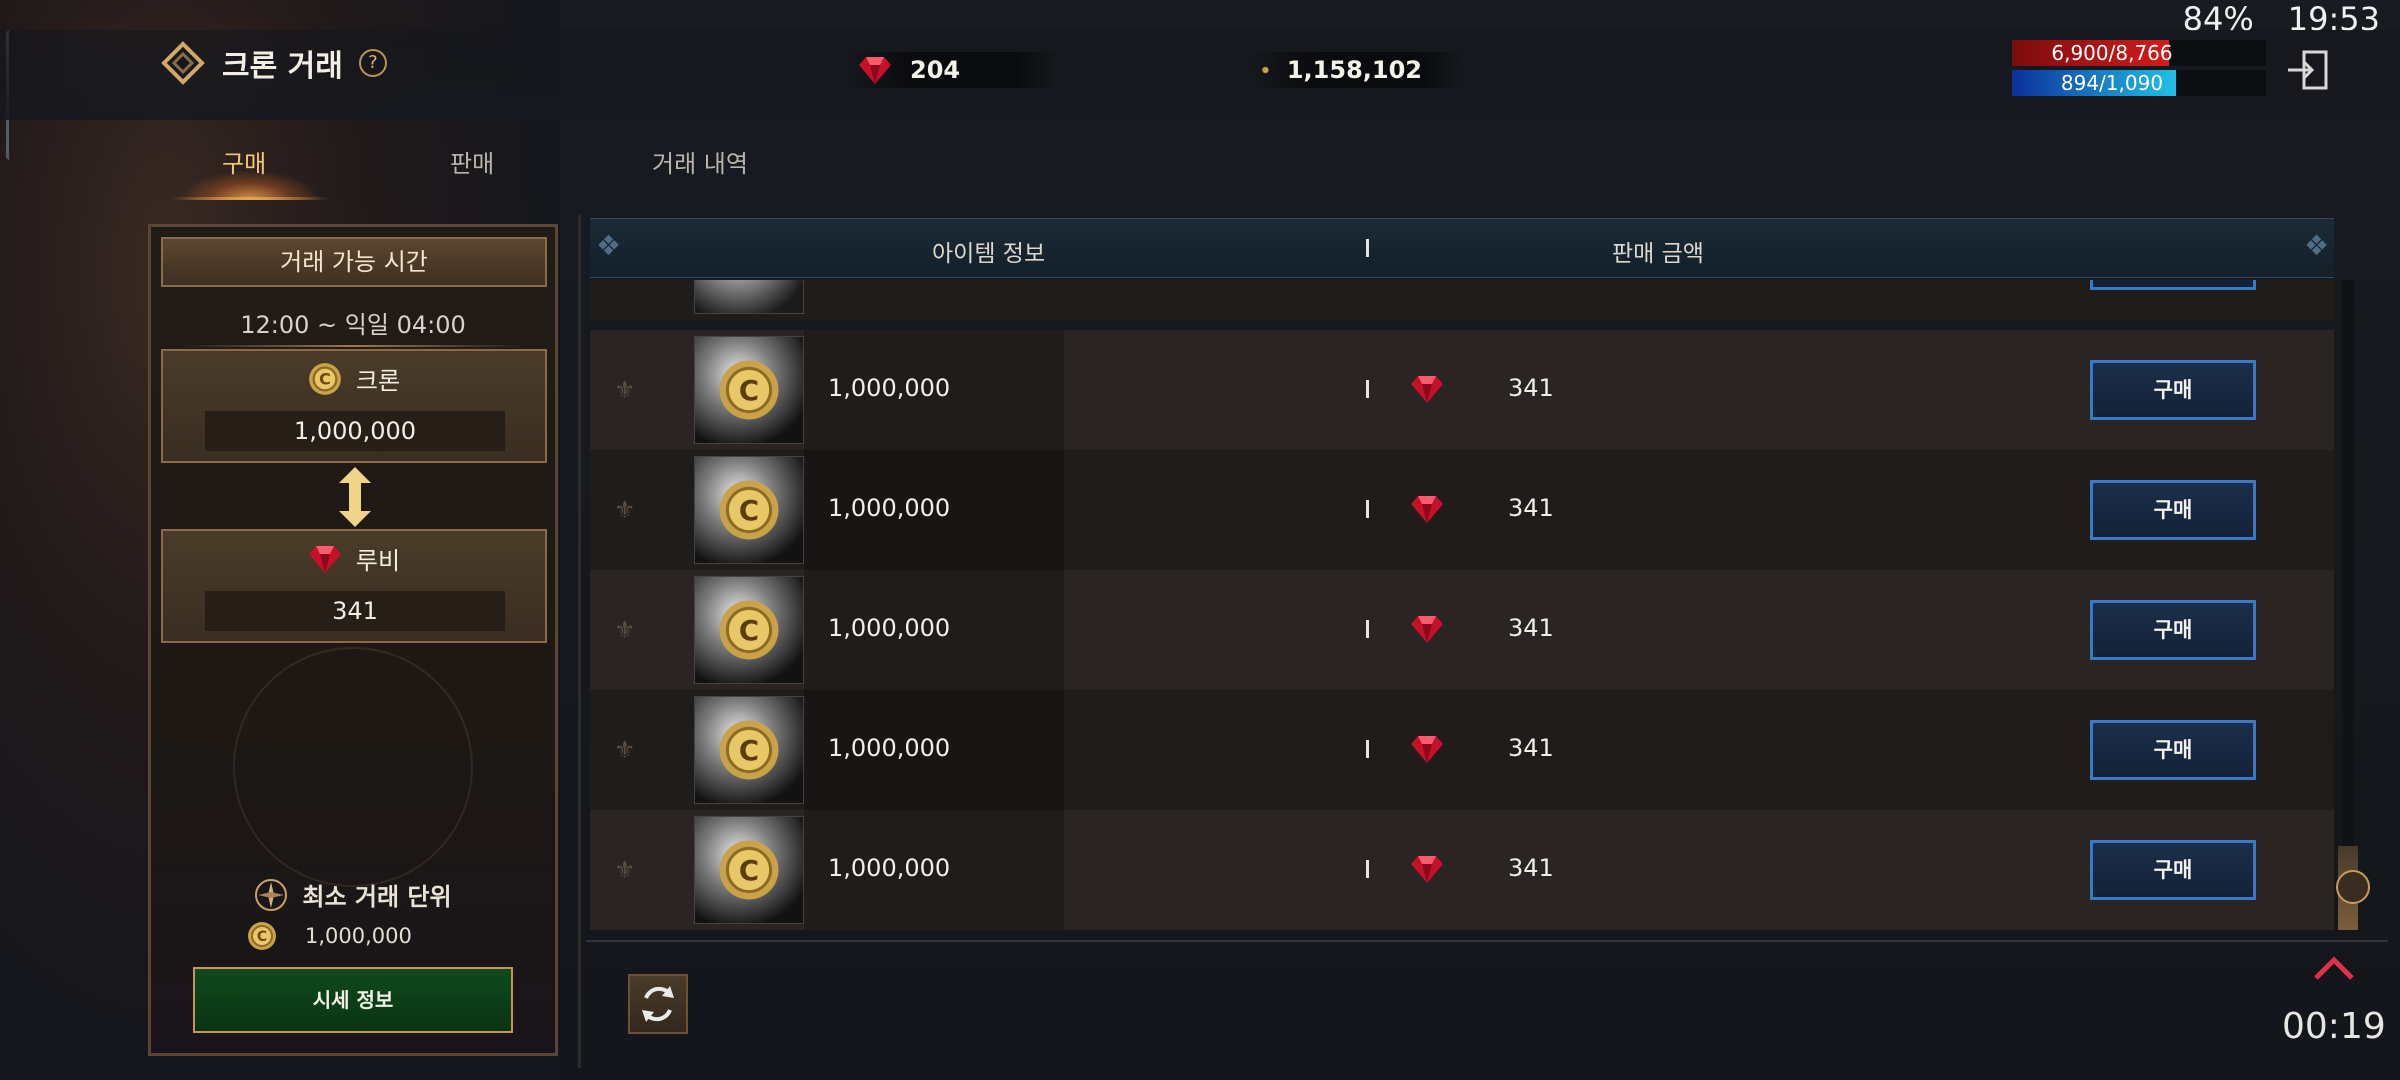 The image size is (2400, 1080). Describe the element at coordinates (354, 262) in the screenshot. I see `trade-hours-title: 거래 가능 시간` at that location.